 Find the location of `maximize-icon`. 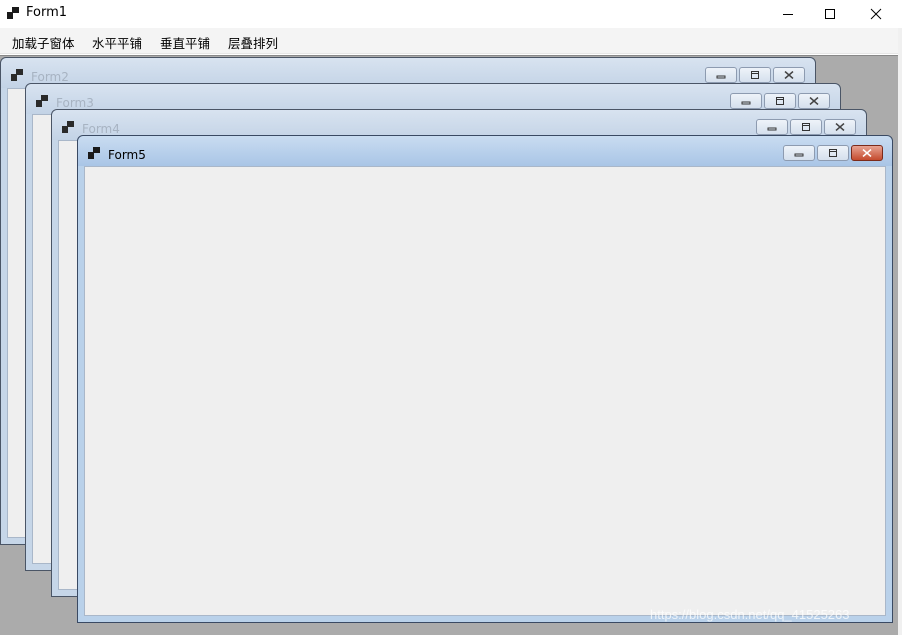

maximize-icon is located at coordinates (830, 14).